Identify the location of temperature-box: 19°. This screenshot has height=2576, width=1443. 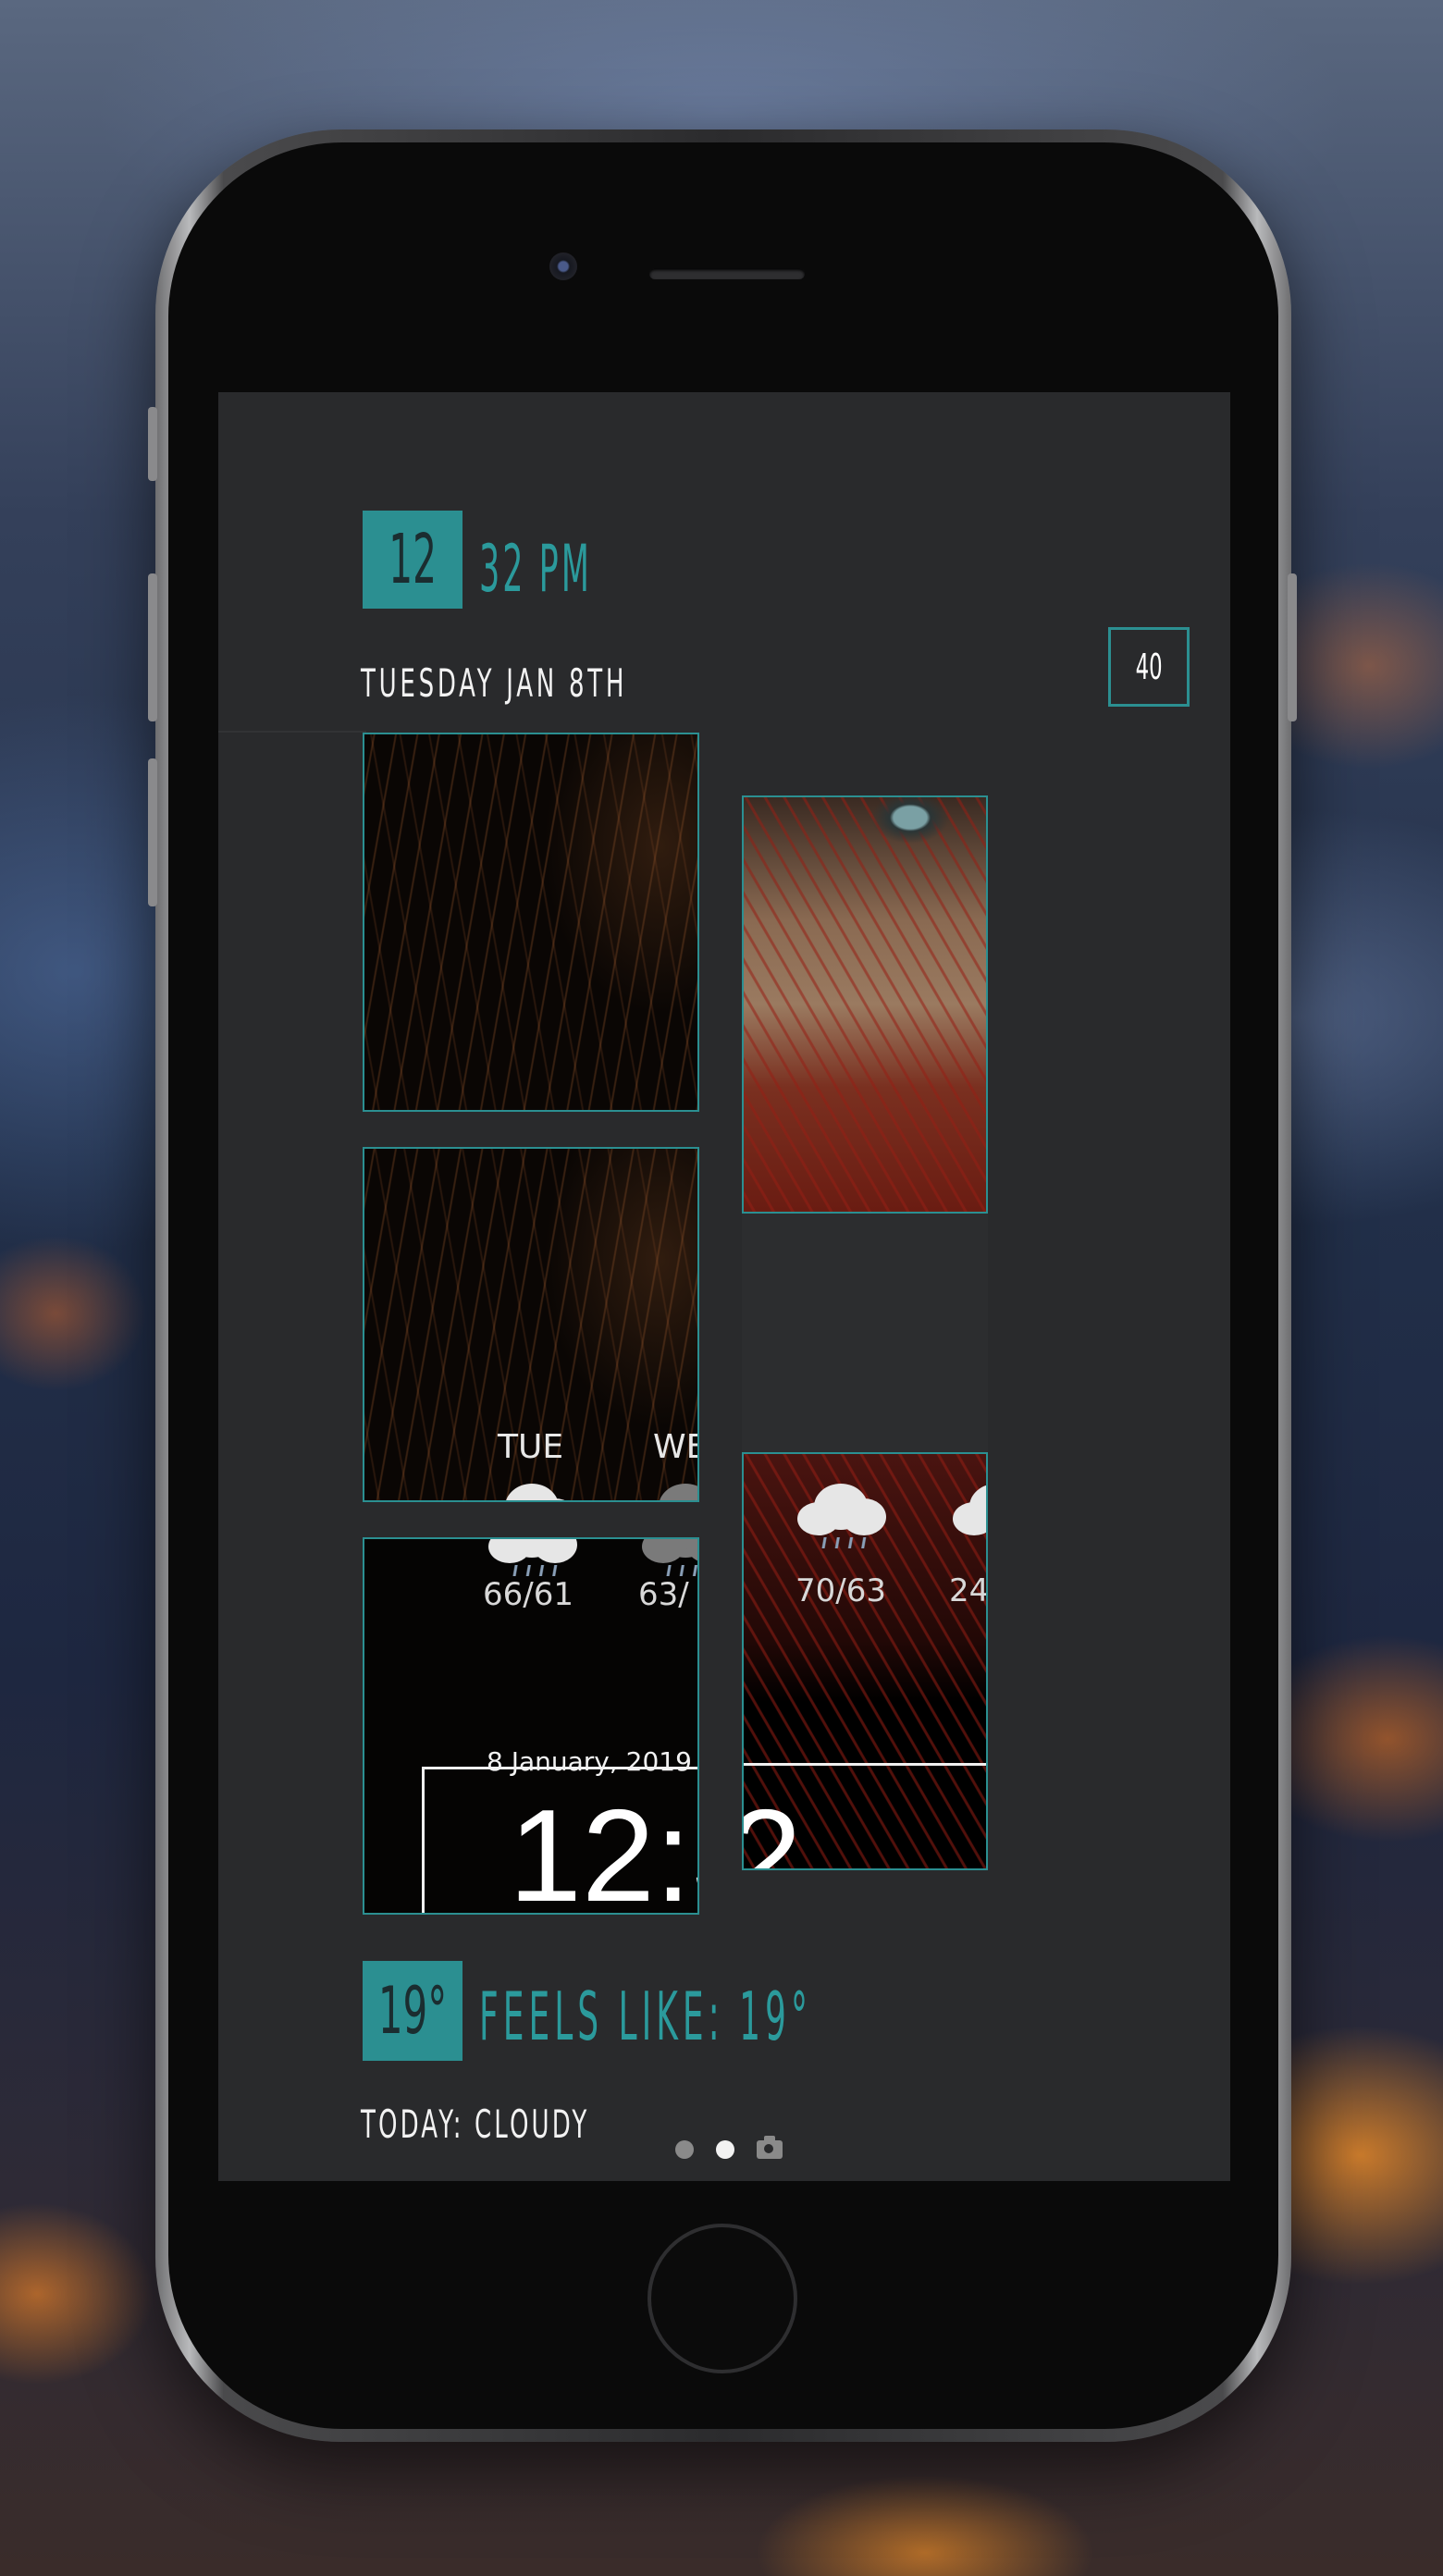
(413, 2011).